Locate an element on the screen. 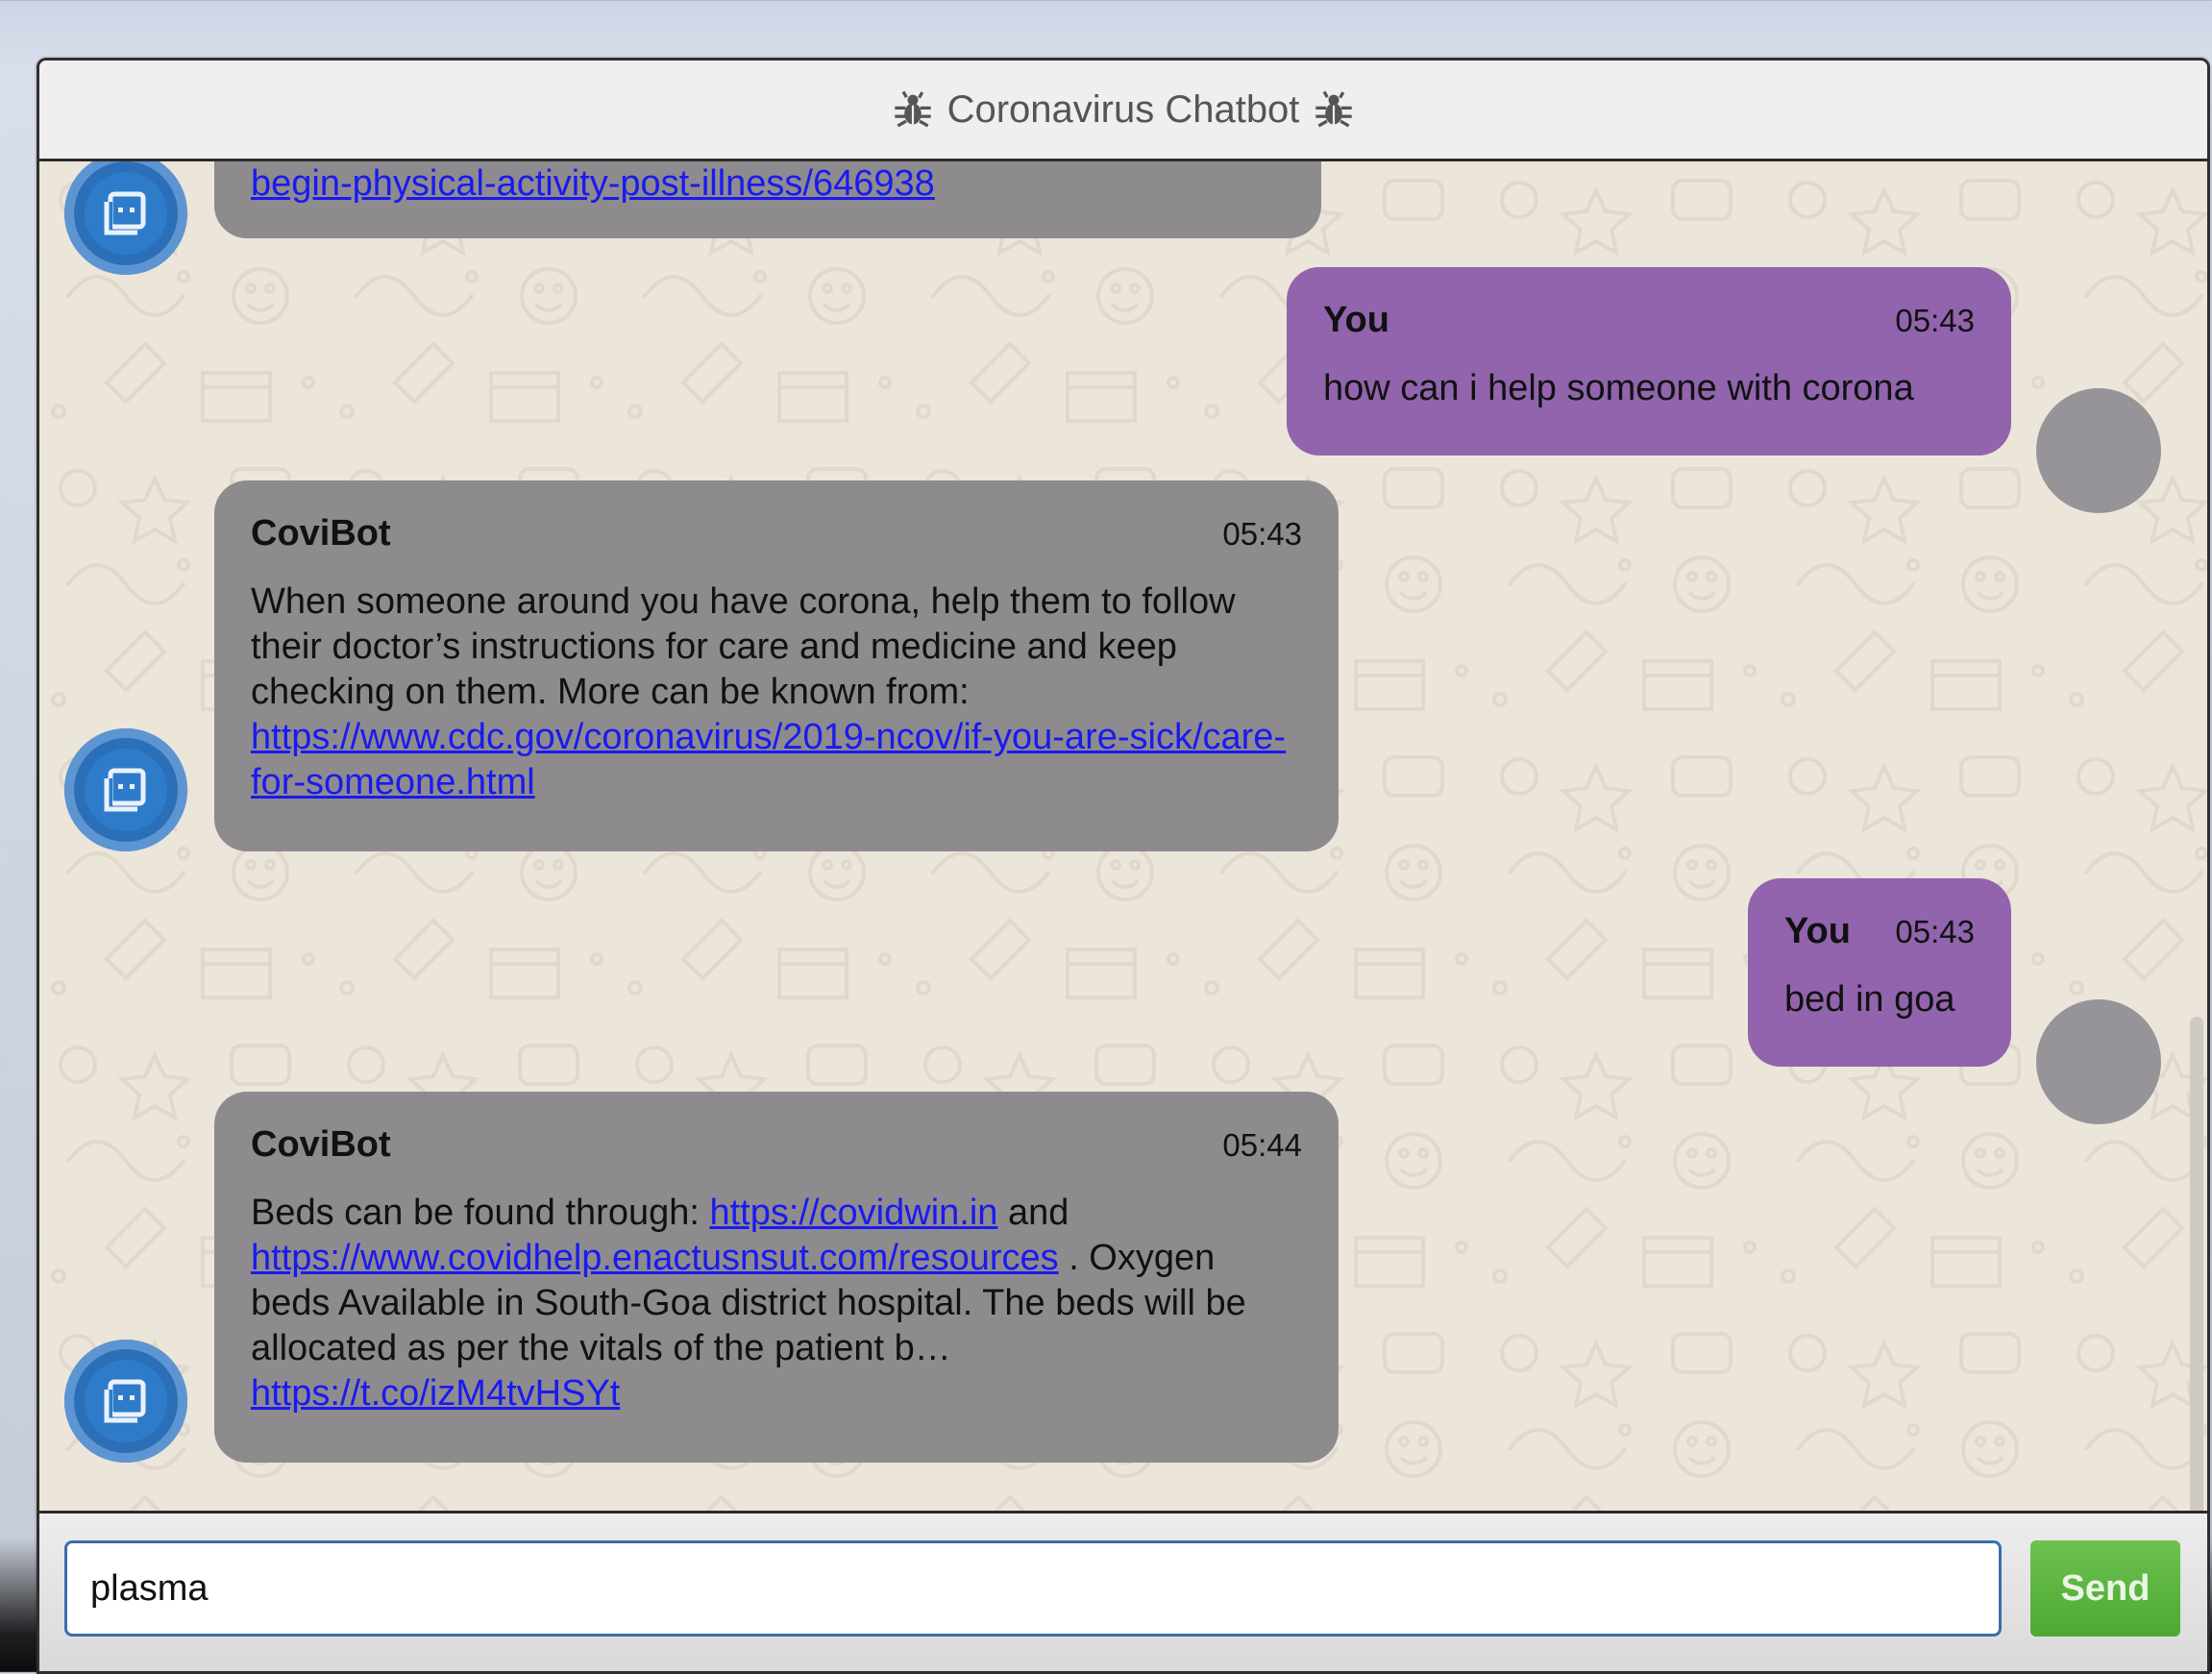 This screenshot has width=2212, height=1674. message-text: how can i help someone with corona is located at coordinates (1618, 388).